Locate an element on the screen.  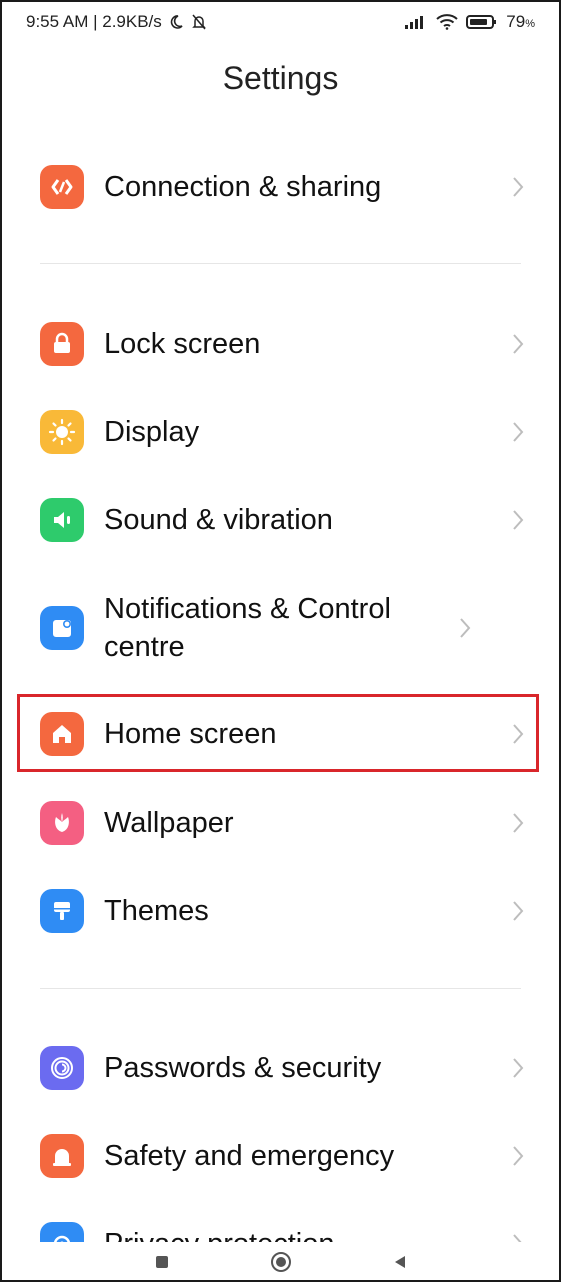
settings-item-notifications-control-centre: Notifications & Control centre is located at coordinates (278, 628).